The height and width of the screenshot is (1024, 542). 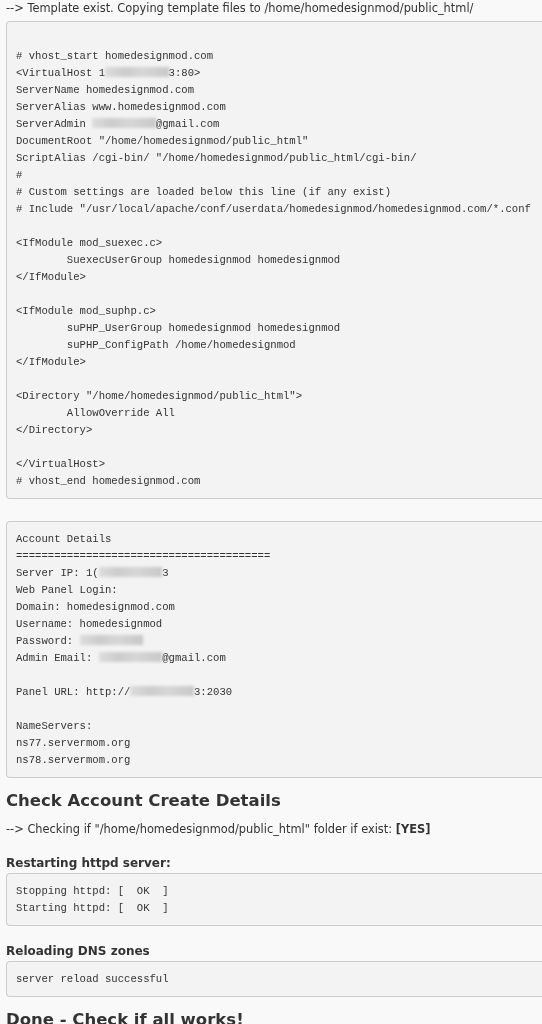 I want to click on code-line: suPHP_UserGroup homedesignmod homedesignmod, so click(x=203, y=328).